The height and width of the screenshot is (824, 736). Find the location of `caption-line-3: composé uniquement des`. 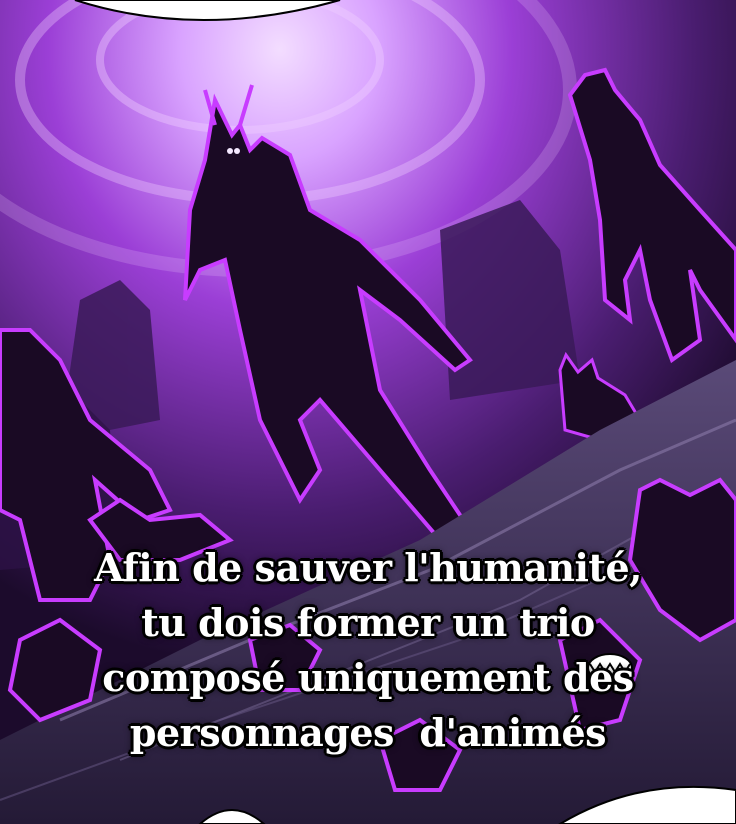

caption-line-3: composé uniquement des is located at coordinates (368, 677).